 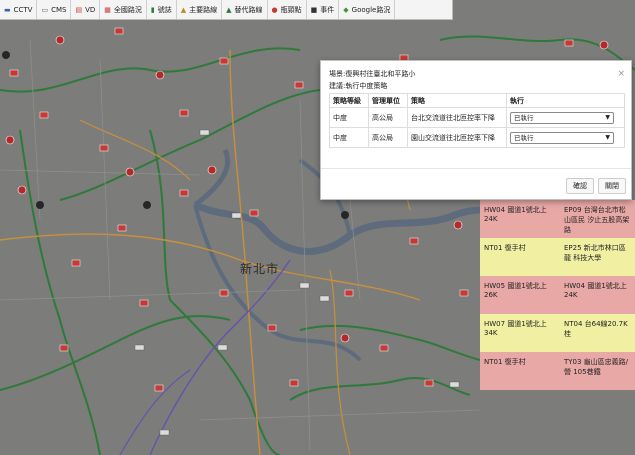 I want to click on toolbar-item-label: 號誌, so click(x=164, y=9).